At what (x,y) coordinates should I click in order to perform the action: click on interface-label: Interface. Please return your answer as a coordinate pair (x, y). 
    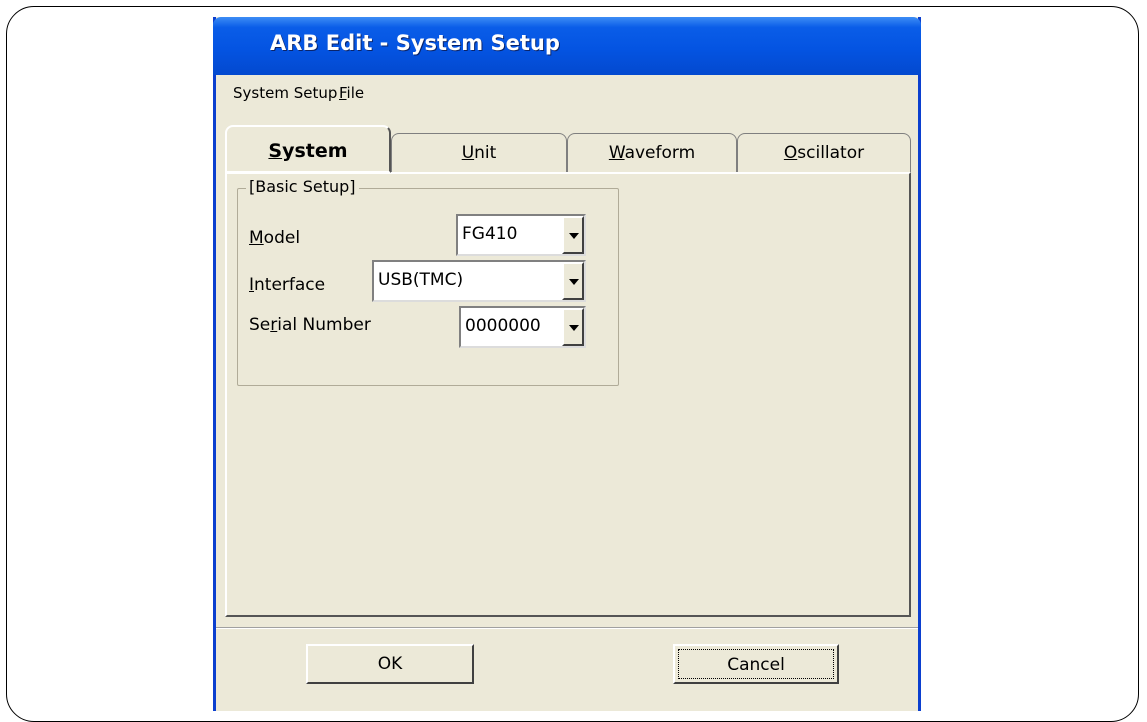
    Looking at the image, I should click on (287, 285).